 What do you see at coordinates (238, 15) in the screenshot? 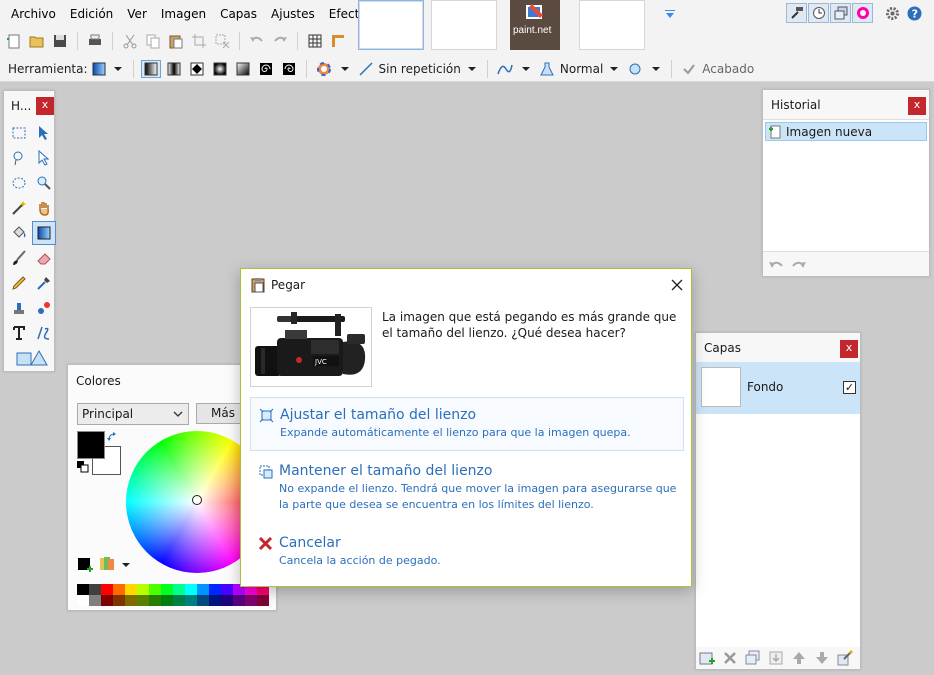
I see `menu-capas: Capas` at bounding box center [238, 15].